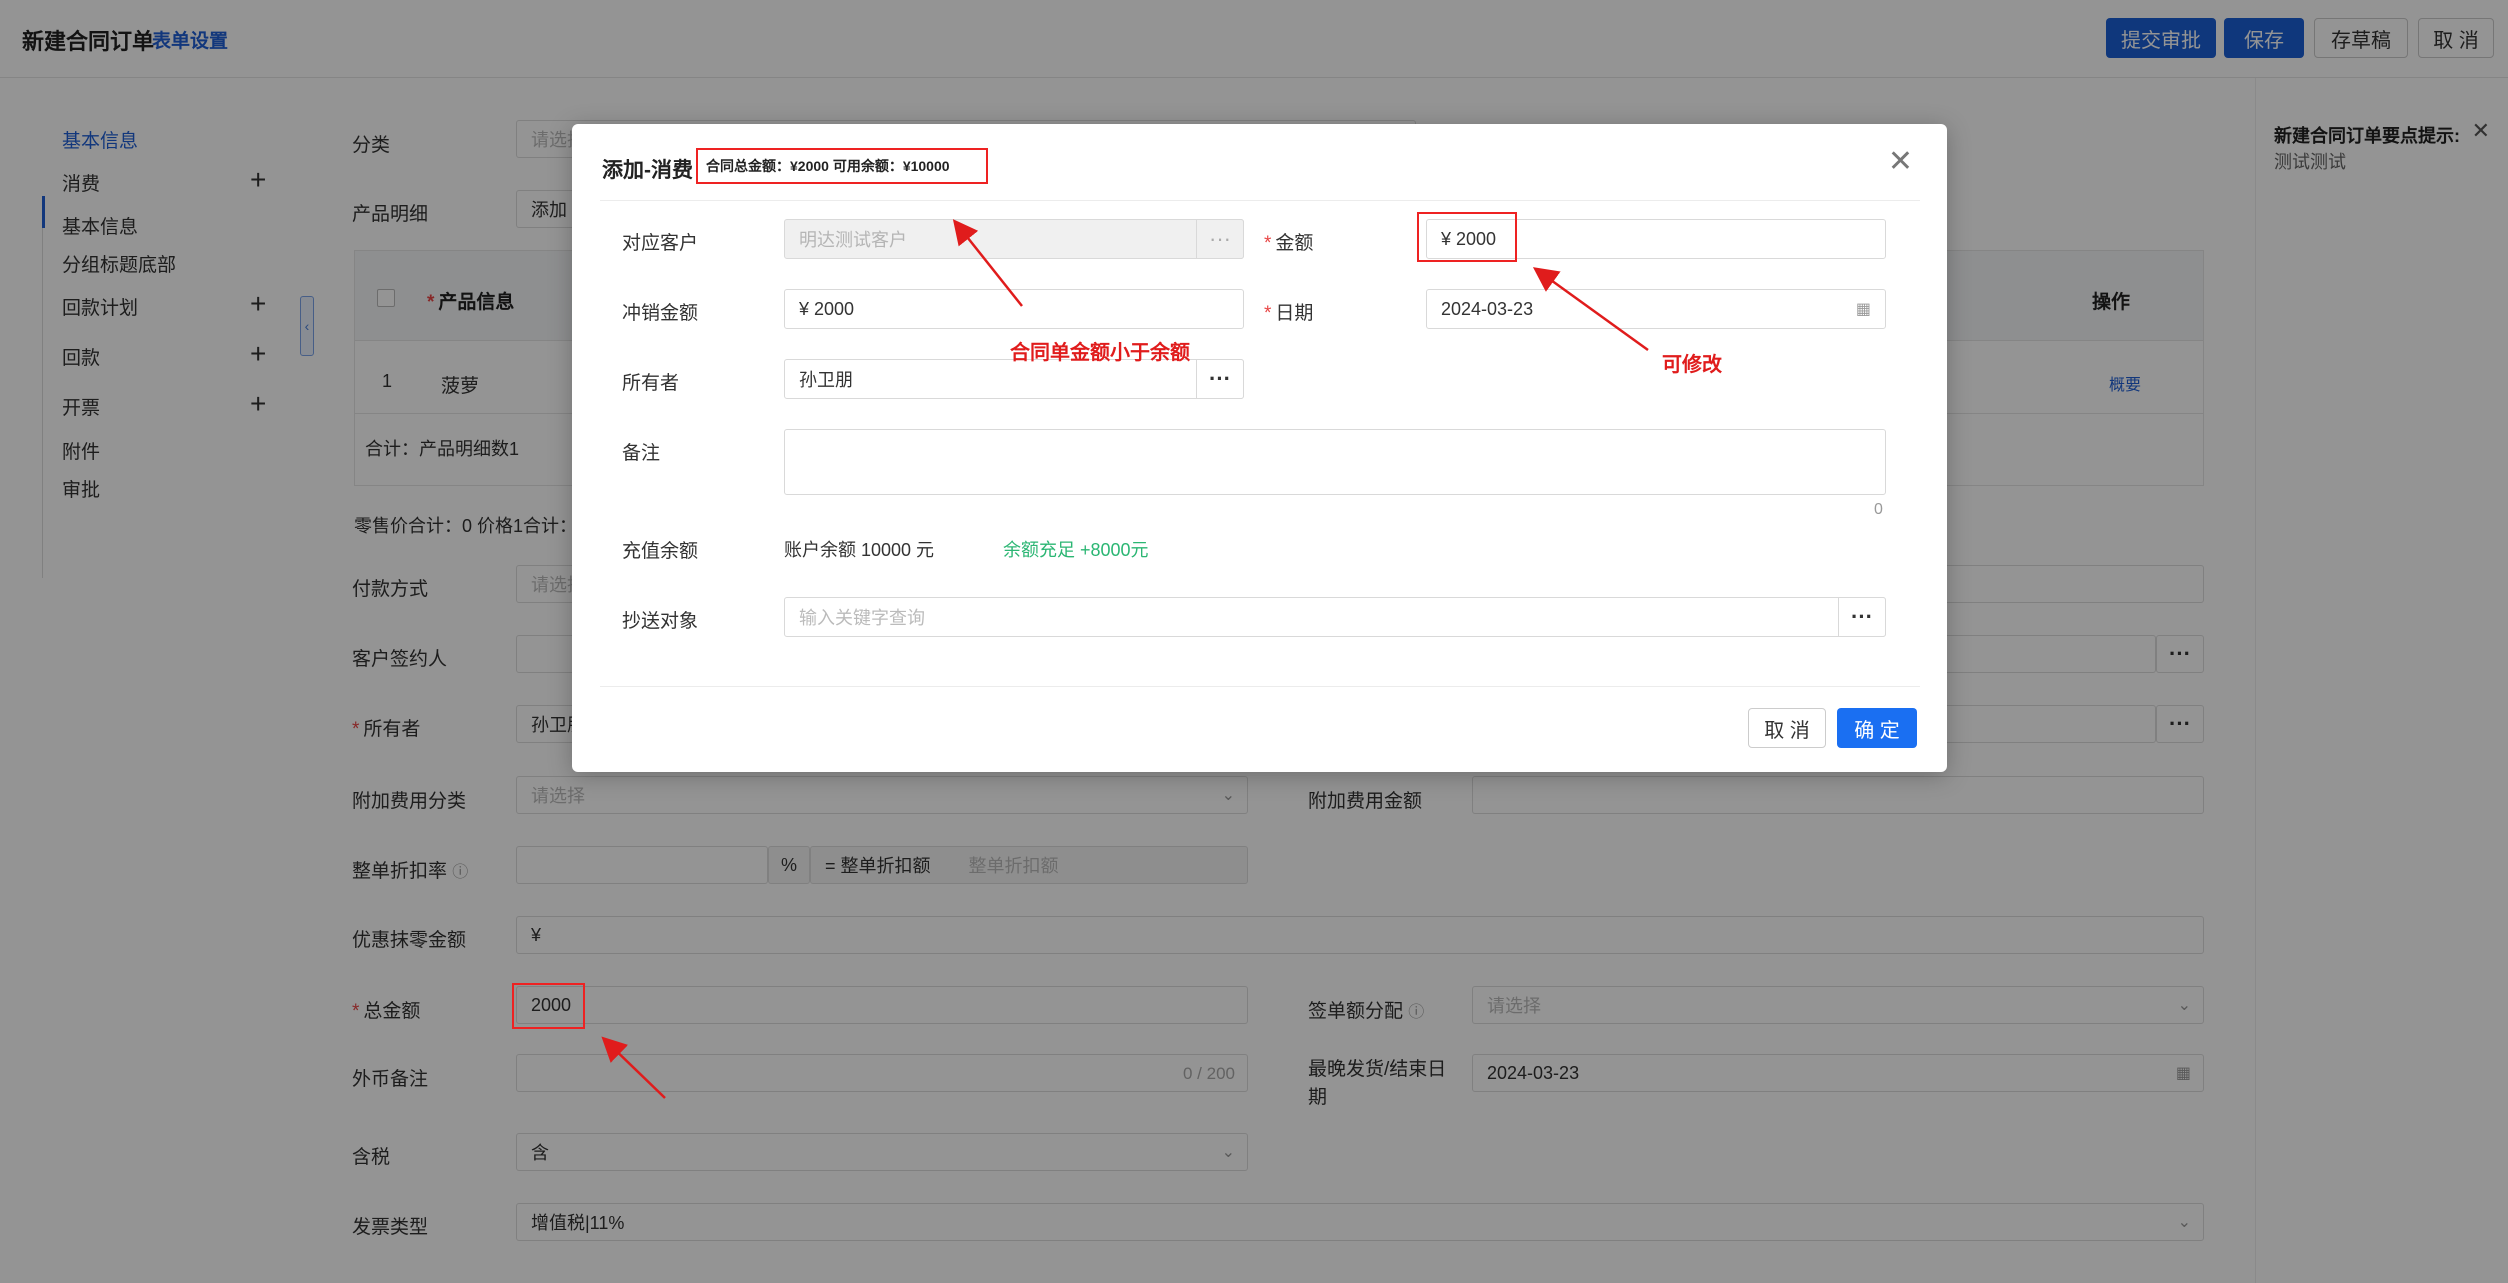  What do you see at coordinates (842, 166) in the screenshot?
I see `contract-summary: 合同总金额：¥2000 可用余额：¥10000` at bounding box center [842, 166].